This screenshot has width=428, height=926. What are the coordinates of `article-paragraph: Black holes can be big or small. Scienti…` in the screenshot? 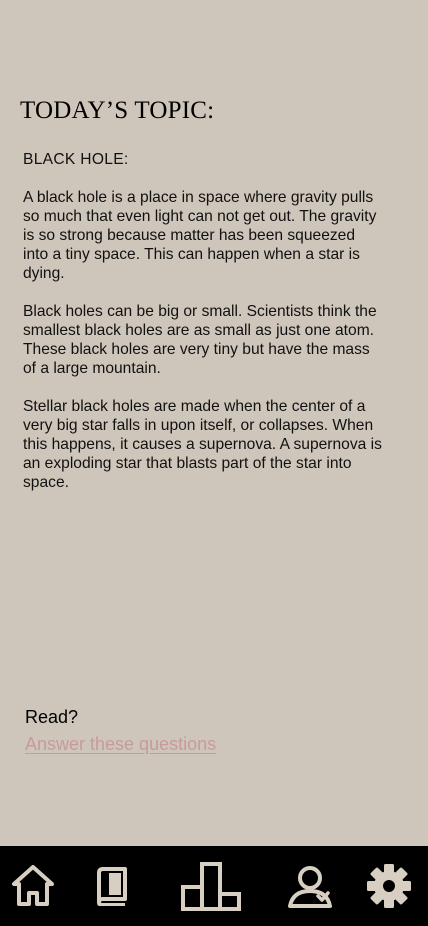 It's located at (200, 340).